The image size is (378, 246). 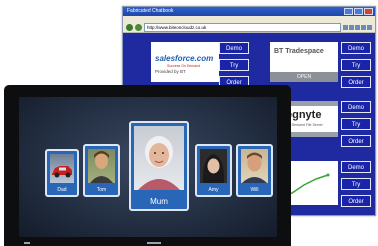 I want to click on analytics-demo-button: Demo, so click(x=356, y=167).